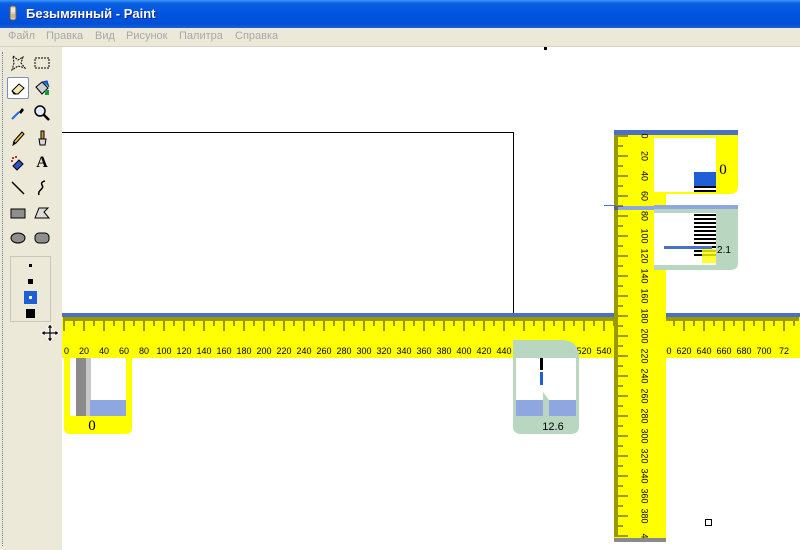  I want to click on selection-marker, so click(708, 522).